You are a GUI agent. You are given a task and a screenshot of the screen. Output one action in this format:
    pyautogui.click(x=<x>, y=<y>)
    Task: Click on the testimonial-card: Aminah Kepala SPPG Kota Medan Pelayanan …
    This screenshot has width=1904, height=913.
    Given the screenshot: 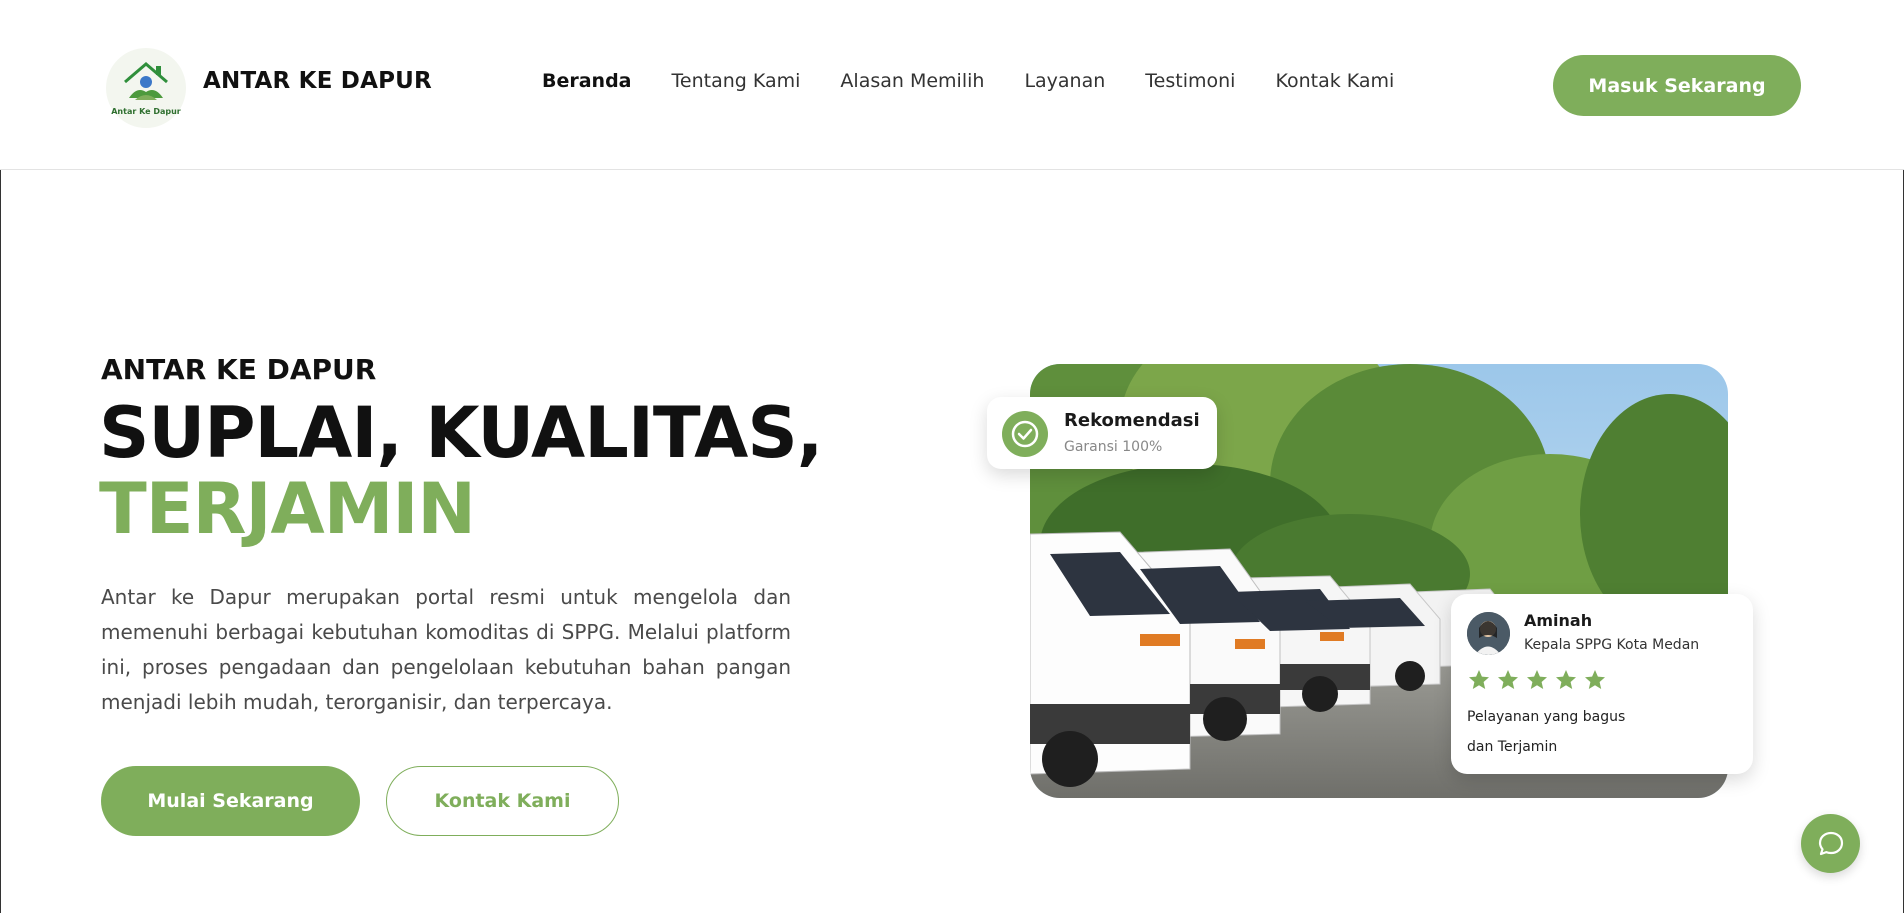 What is the action you would take?
    pyautogui.click(x=1602, y=684)
    